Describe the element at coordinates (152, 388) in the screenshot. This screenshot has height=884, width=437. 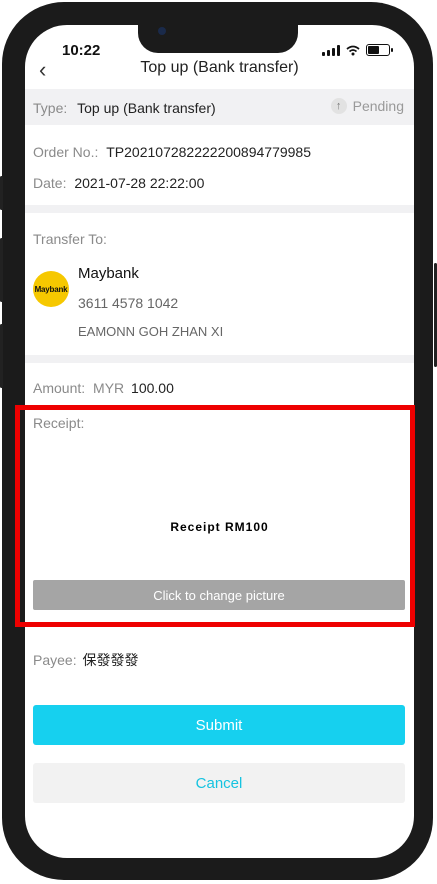
I see `amount-value: 100.00` at that location.